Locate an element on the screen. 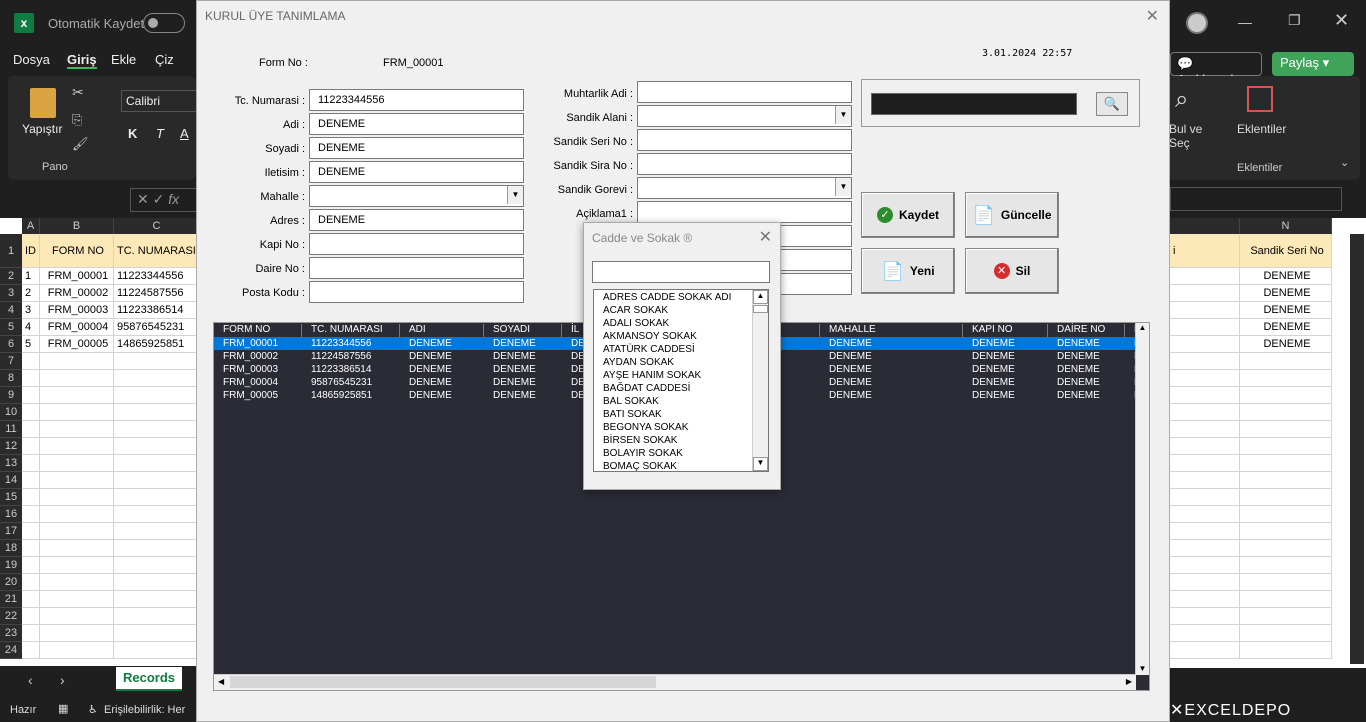  street-list-item: BATI SOKAK is located at coordinates (632, 414).